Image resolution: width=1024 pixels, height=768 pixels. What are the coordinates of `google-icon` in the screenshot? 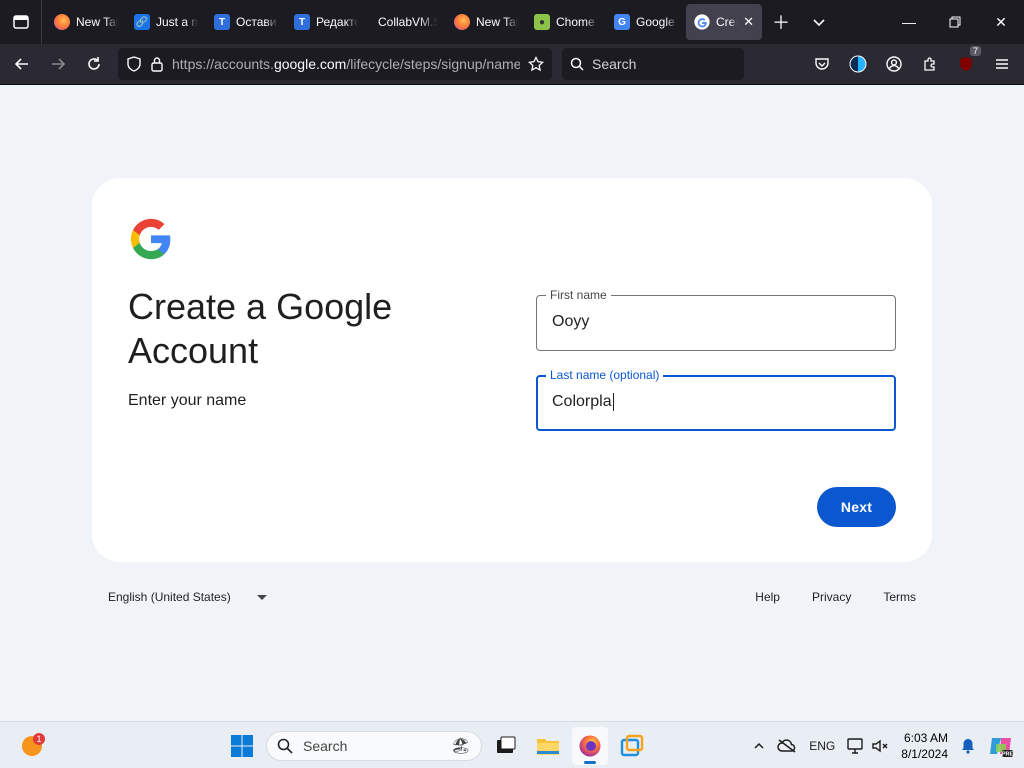 It's located at (702, 22).